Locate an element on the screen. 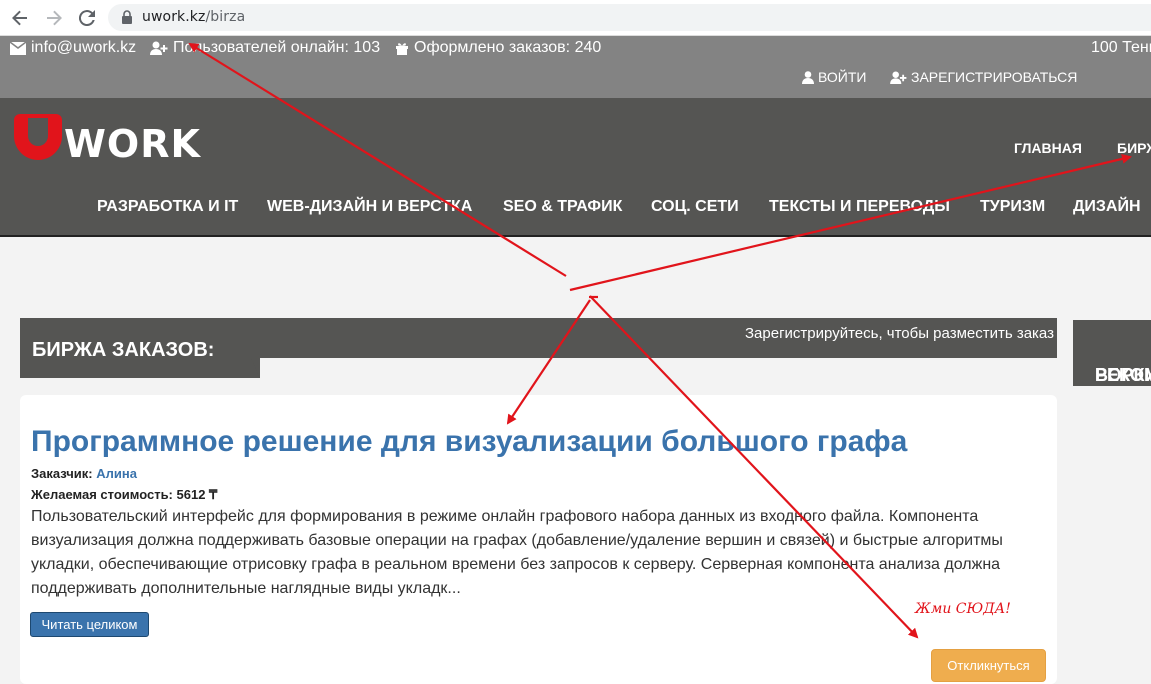 Image resolution: width=1151 pixels, height=684 pixels. customer-label: Заказчик: is located at coordinates (62, 473).